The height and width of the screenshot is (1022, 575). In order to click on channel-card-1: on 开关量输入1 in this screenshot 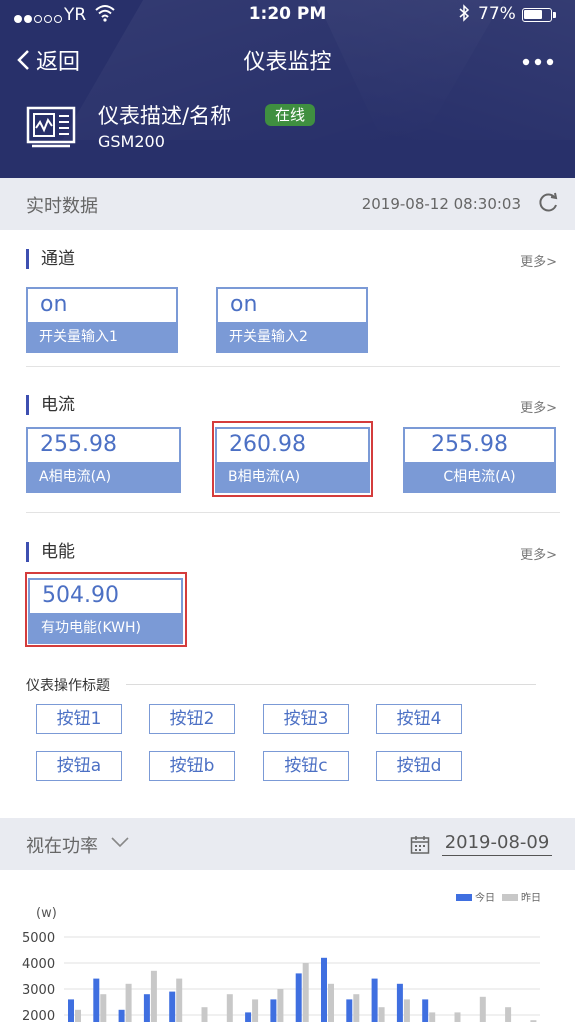, I will do `click(102, 320)`.